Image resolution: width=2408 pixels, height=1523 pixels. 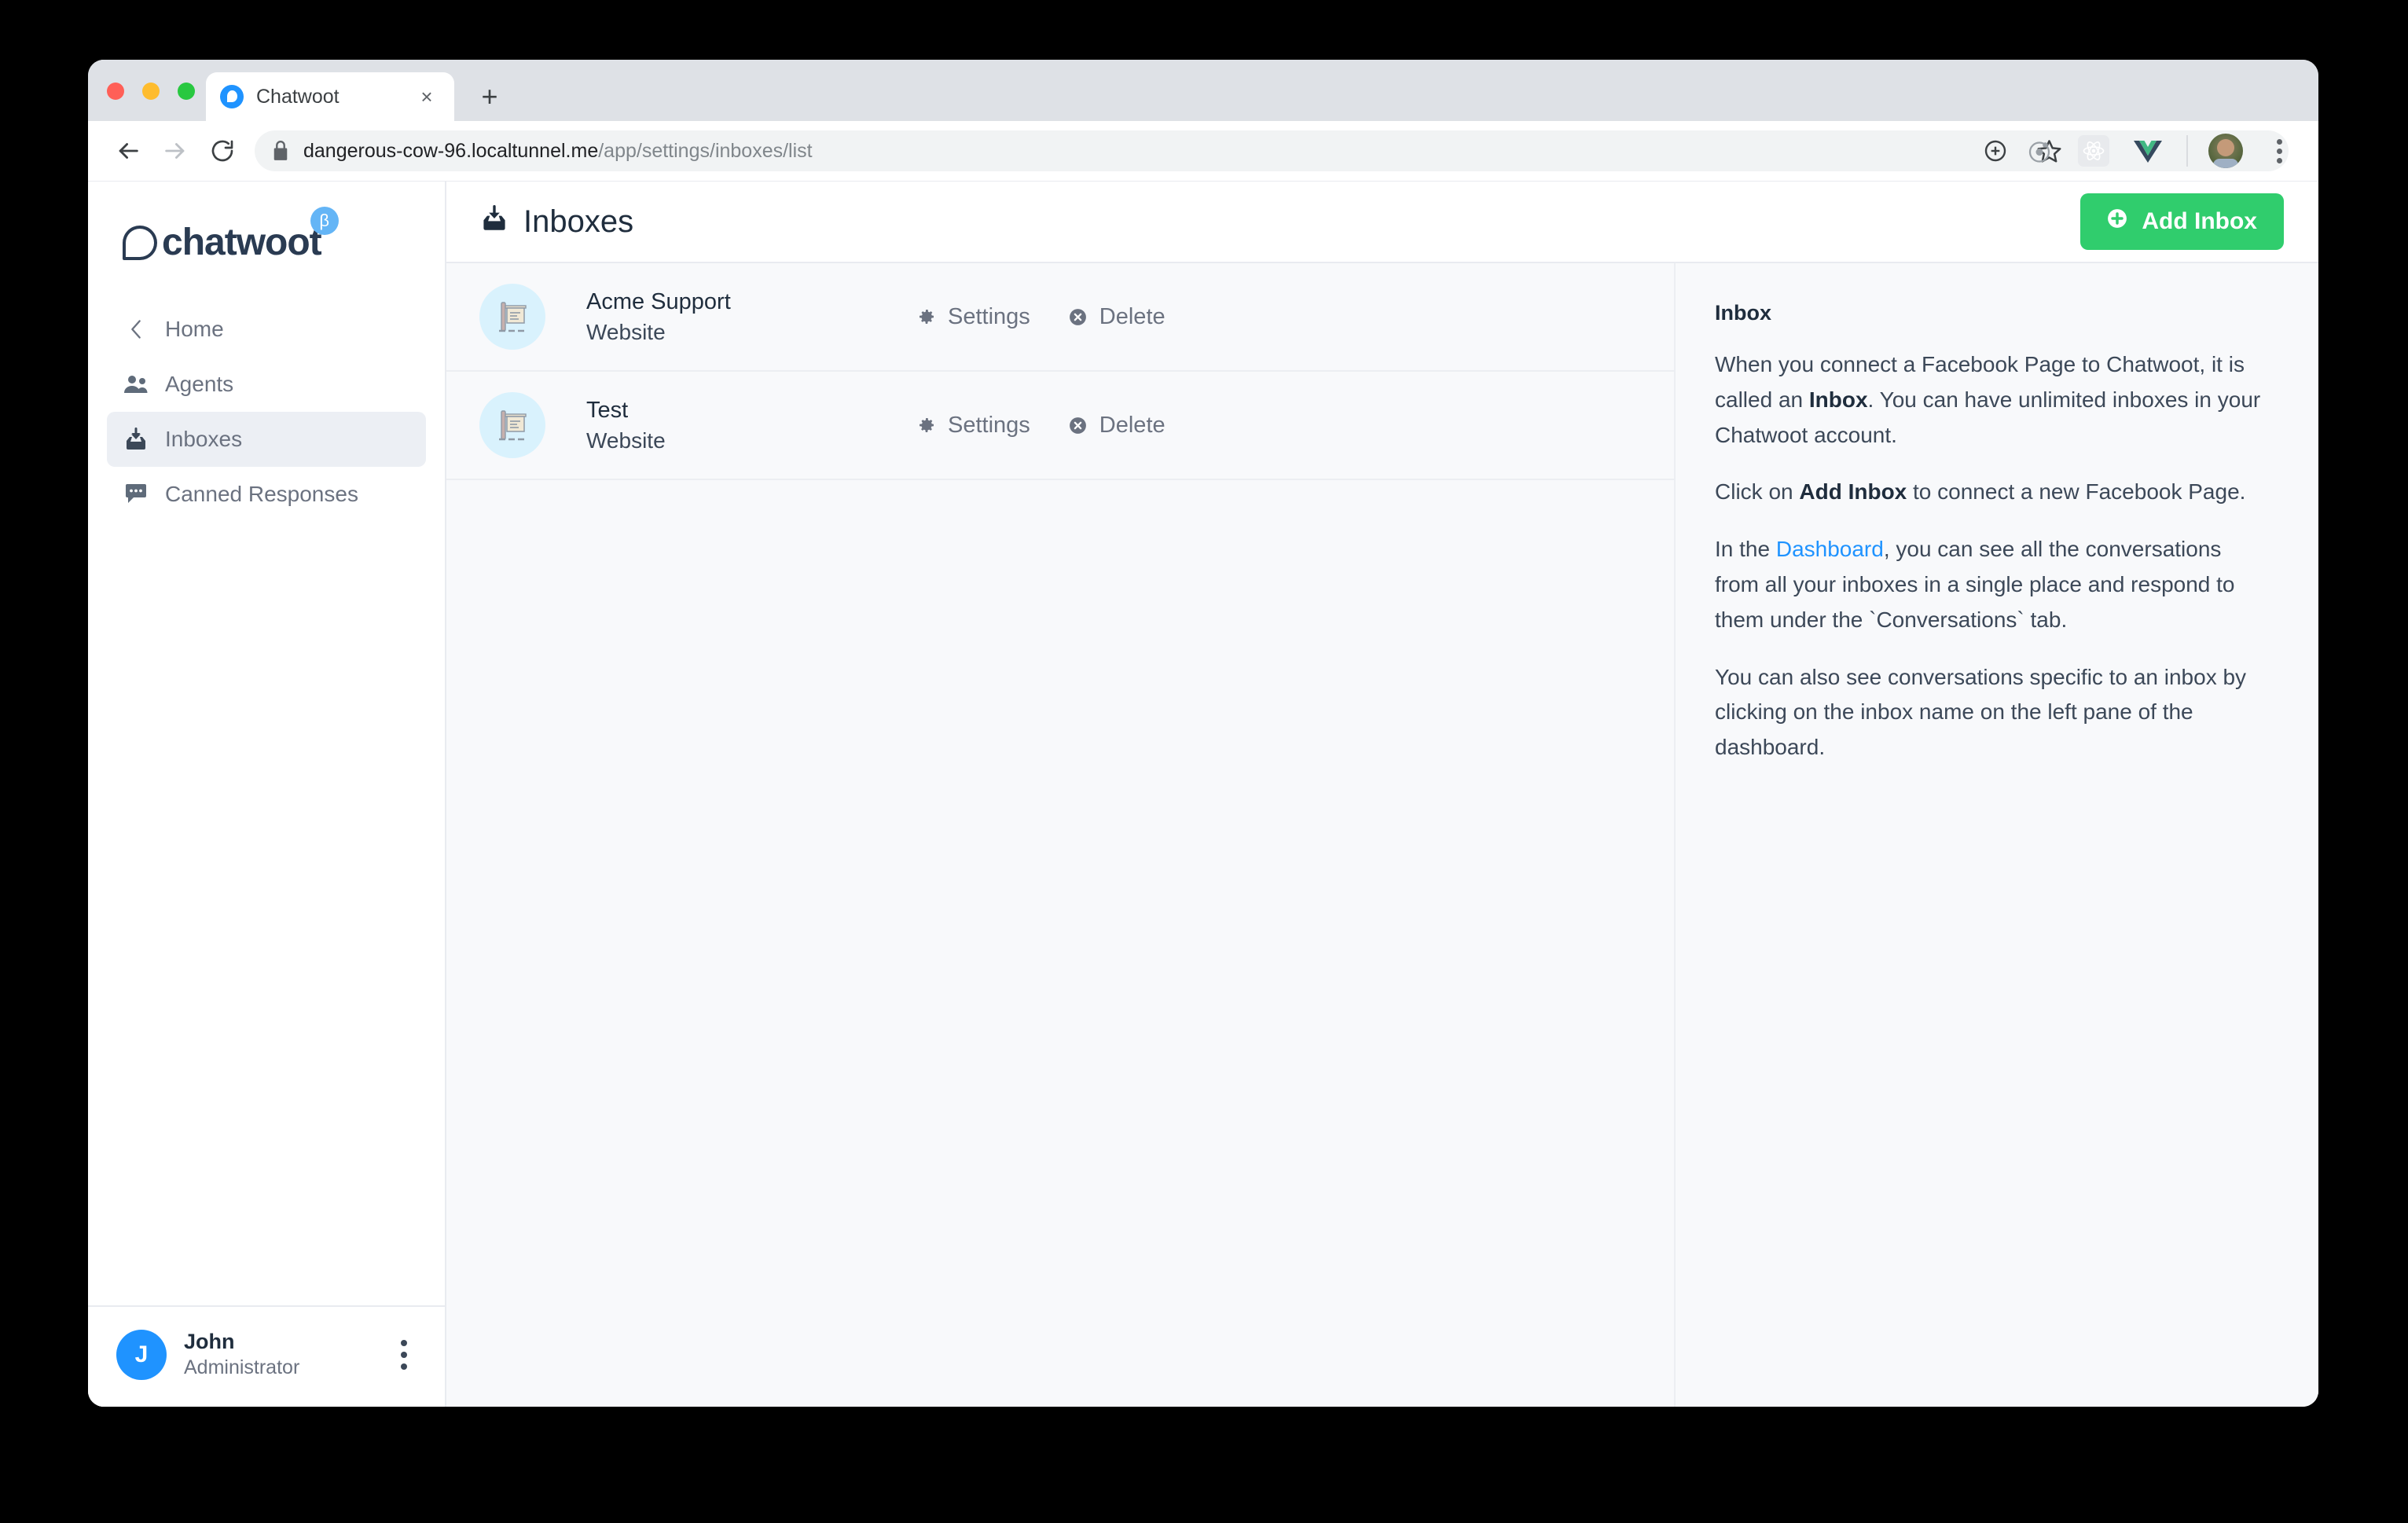 What do you see at coordinates (277, 1354) in the screenshot?
I see `profile-meta: John Administrator` at bounding box center [277, 1354].